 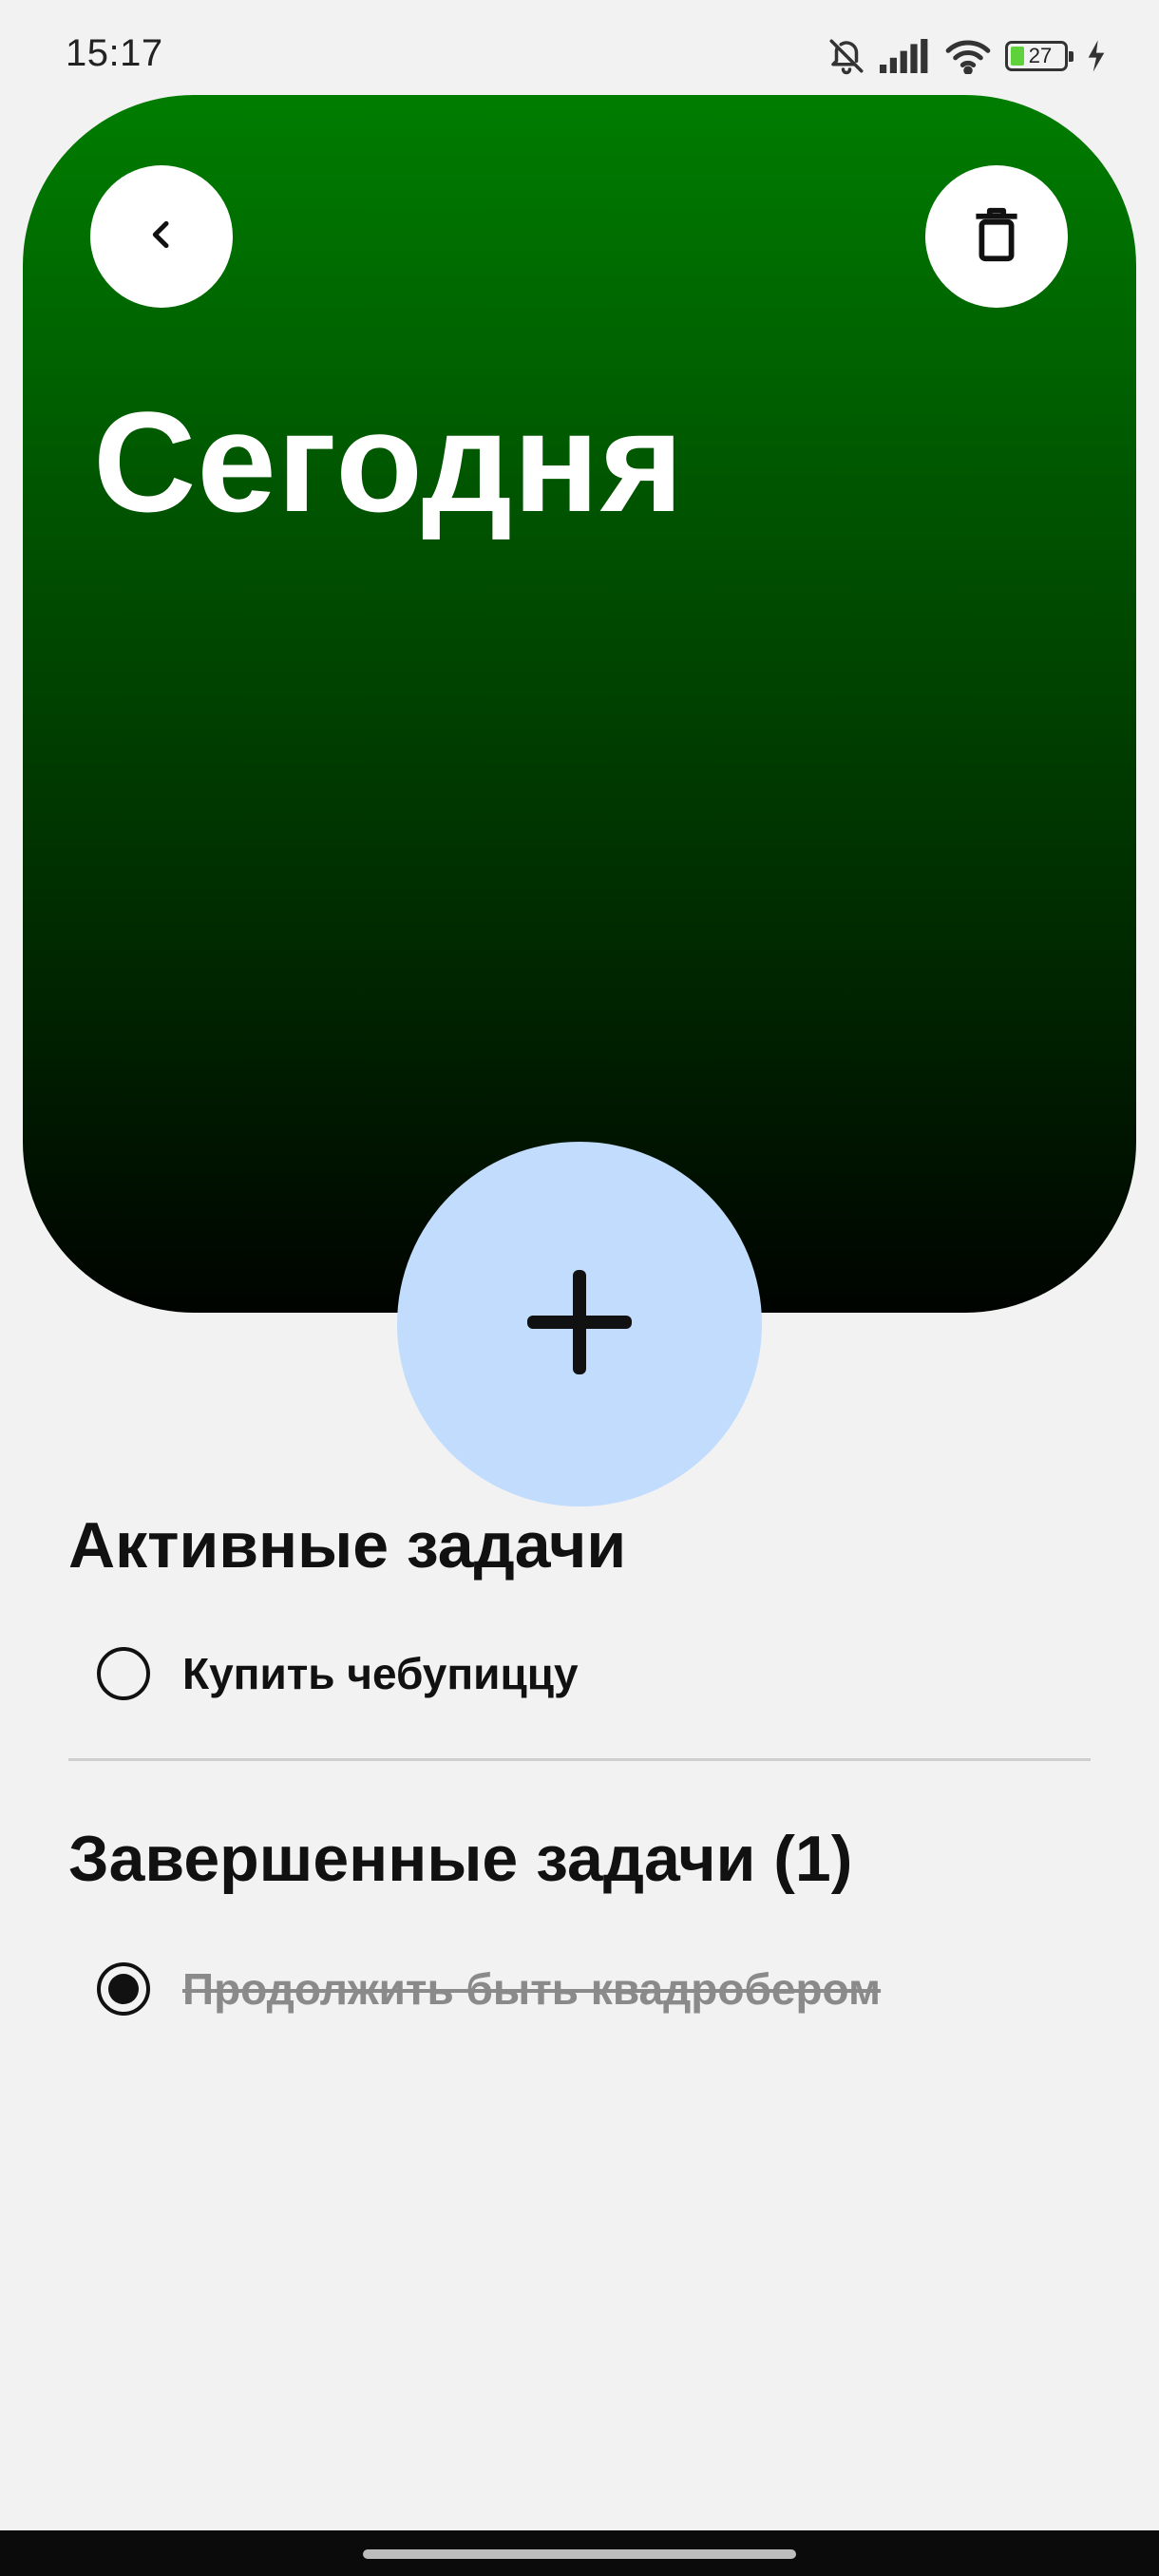 I want to click on list-item: Продолжить быть квадробером, so click(x=489, y=1989).